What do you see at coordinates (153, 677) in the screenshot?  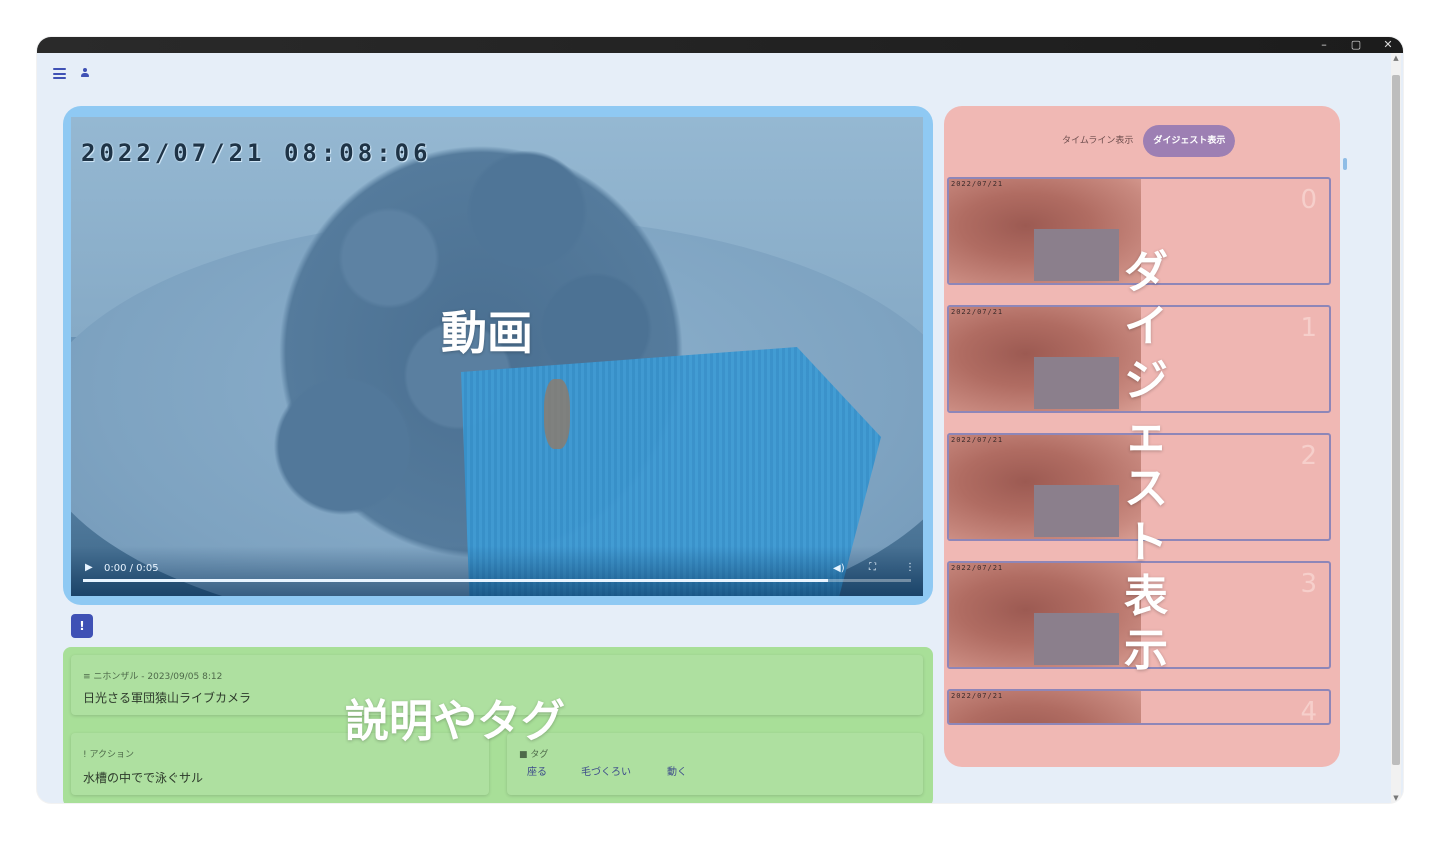 I see `title-meta: ≡ ニホンザル - 2023/09/05 8:12` at bounding box center [153, 677].